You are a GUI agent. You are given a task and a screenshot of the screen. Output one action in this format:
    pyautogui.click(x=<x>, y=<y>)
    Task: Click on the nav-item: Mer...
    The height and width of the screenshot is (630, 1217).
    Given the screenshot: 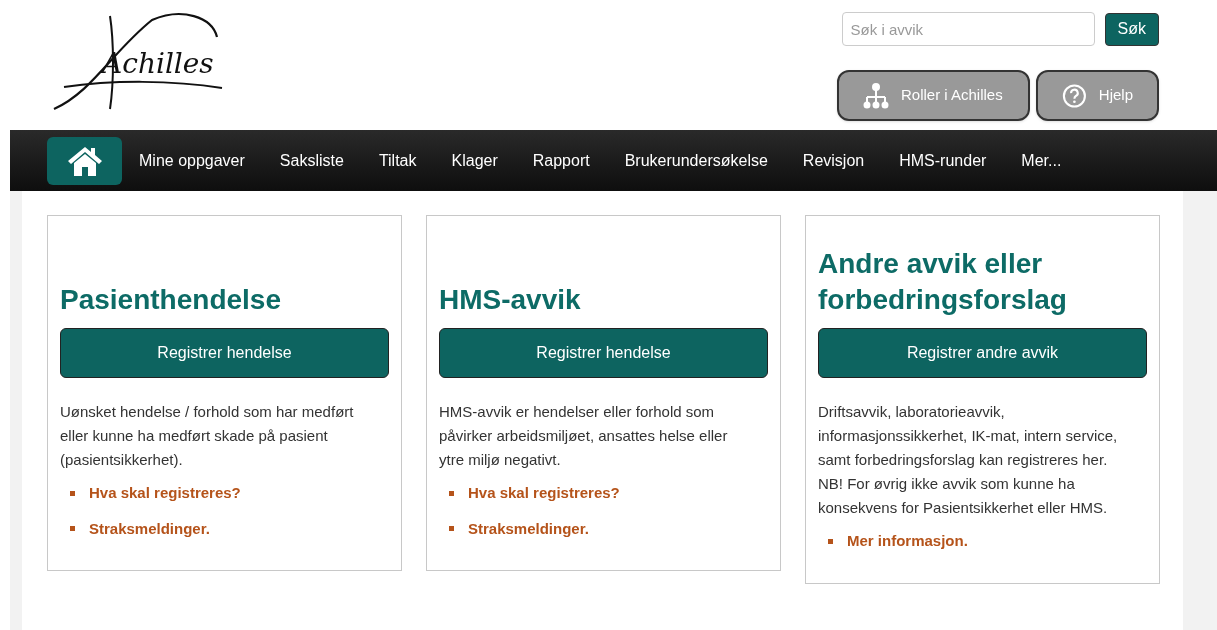 What is the action you would take?
    pyautogui.click(x=1041, y=160)
    